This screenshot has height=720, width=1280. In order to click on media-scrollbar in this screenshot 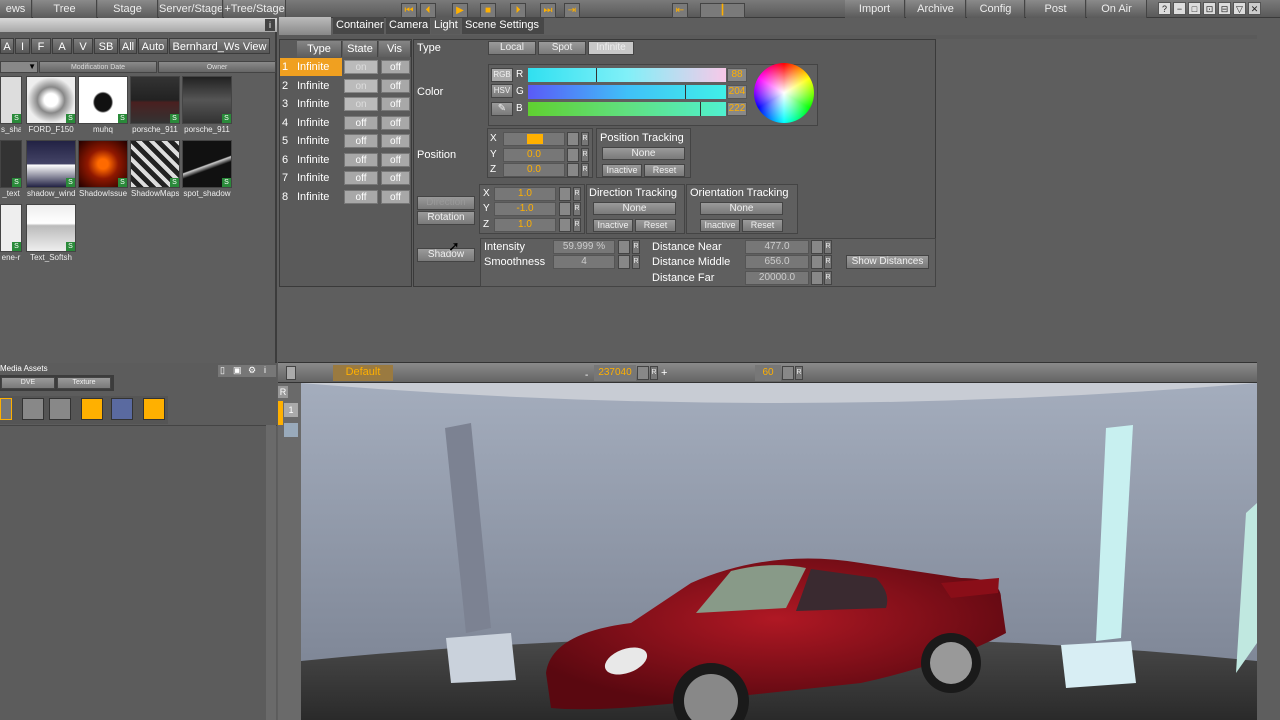, I will do `click(271, 572)`.